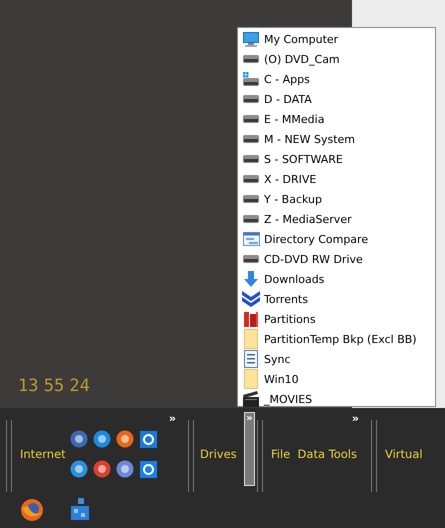  I want to click on menu-item: Downloads, so click(336, 279).